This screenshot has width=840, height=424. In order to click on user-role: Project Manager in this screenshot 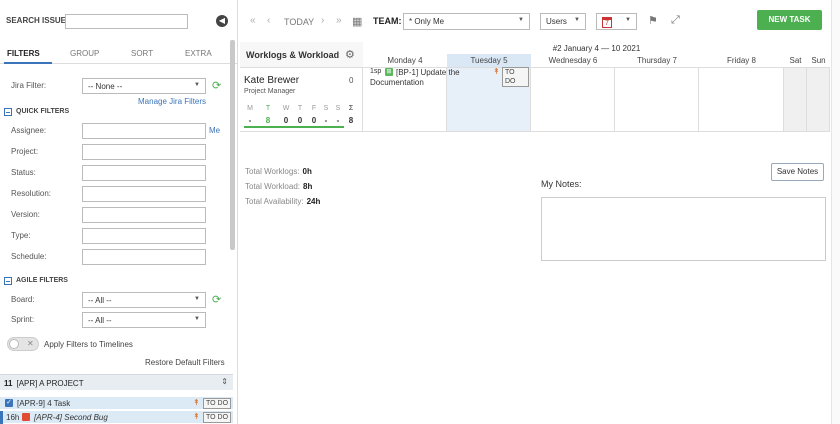, I will do `click(270, 91)`.